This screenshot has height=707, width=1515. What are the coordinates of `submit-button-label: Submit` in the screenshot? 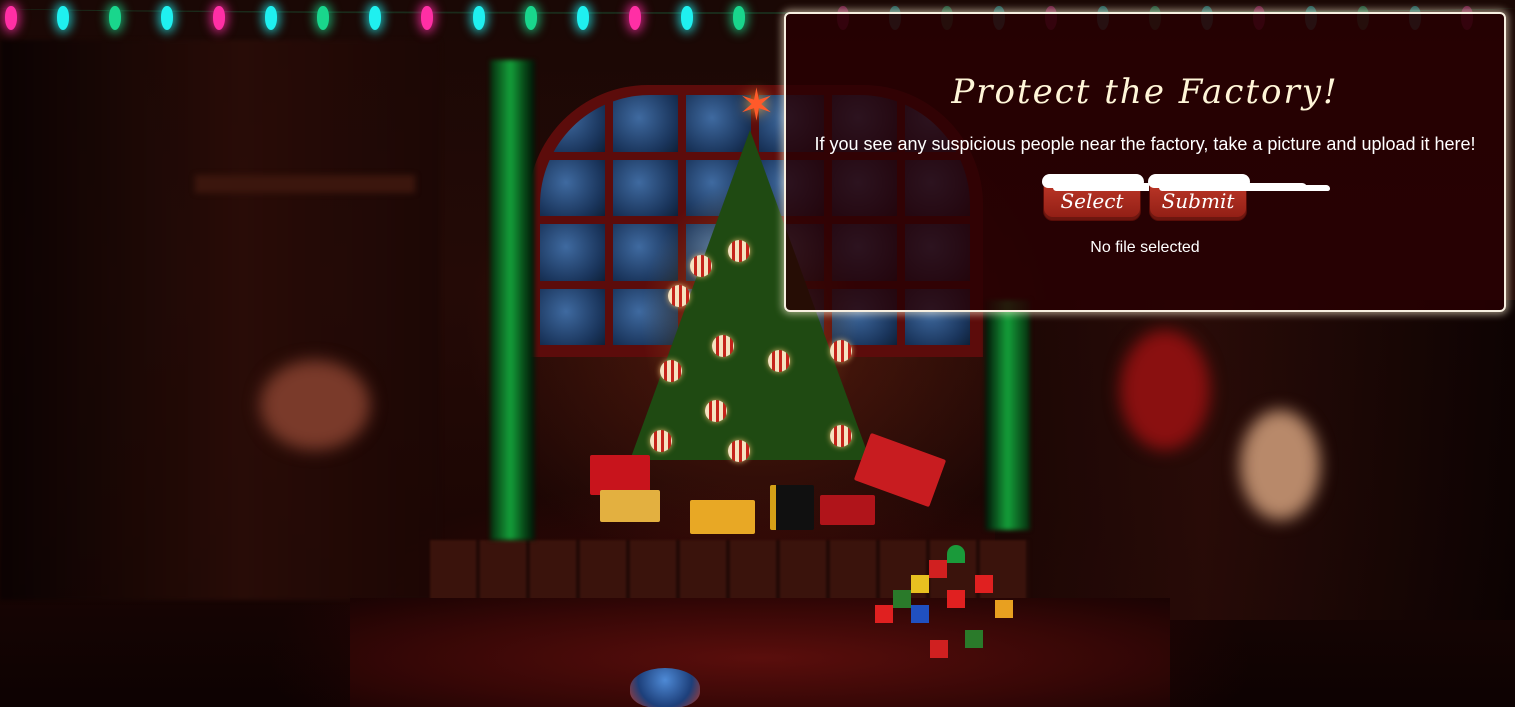 It's located at (1198, 200).